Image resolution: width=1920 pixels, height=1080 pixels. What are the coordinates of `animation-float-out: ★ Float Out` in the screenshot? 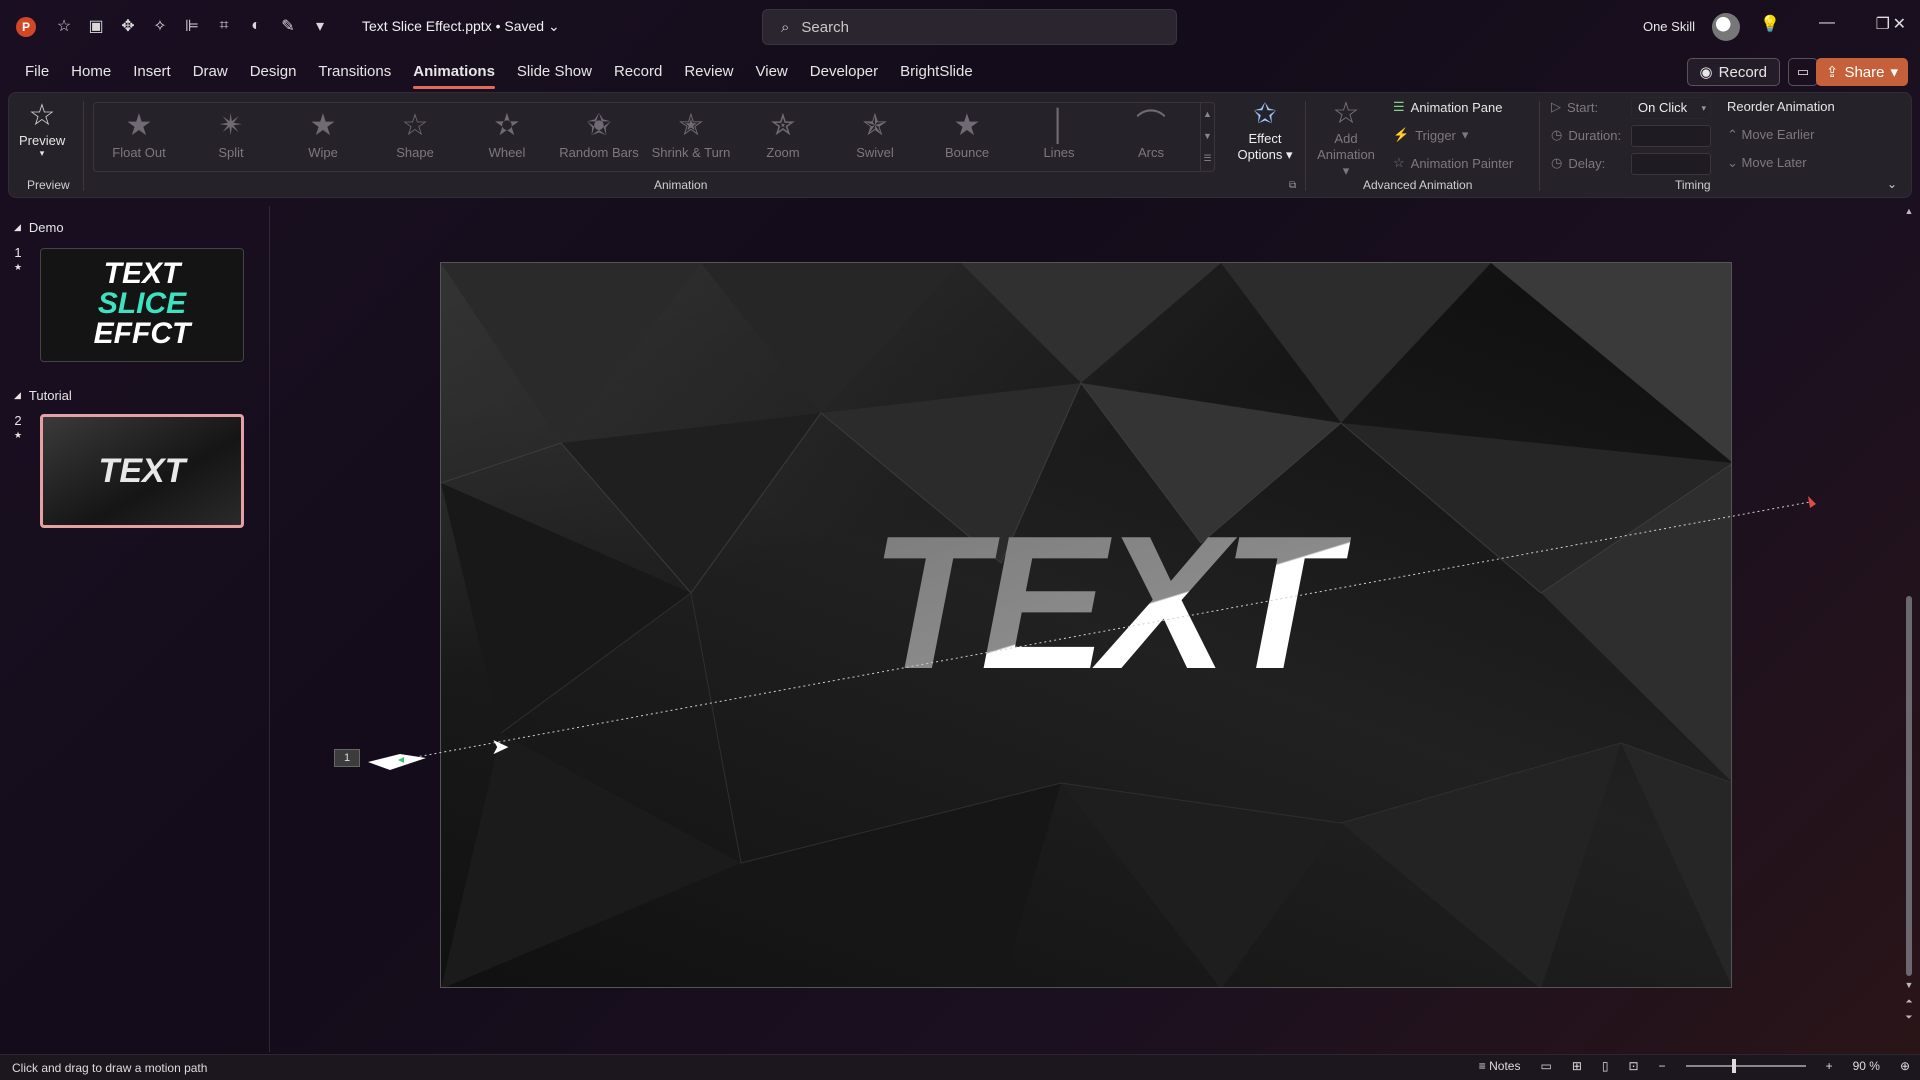 It's located at (139, 133).